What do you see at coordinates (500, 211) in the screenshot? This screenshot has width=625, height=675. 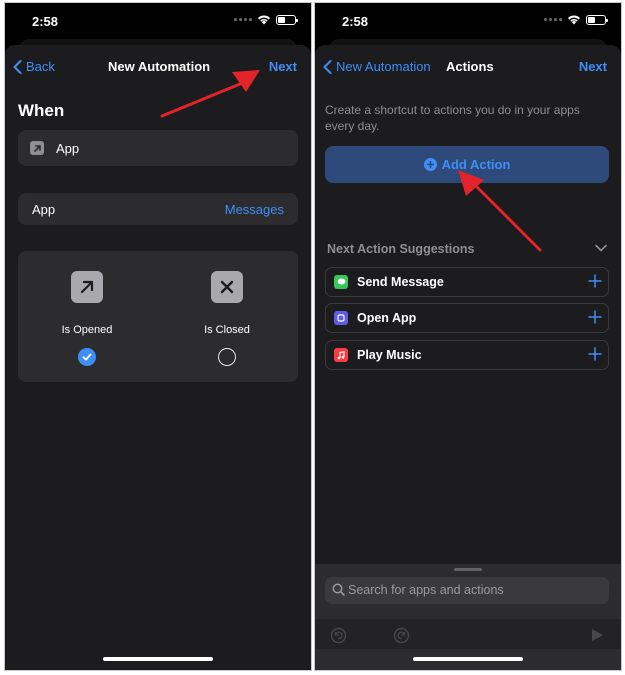 I see `arrow-to-add-action-icon` at bounding box center [500, 211].